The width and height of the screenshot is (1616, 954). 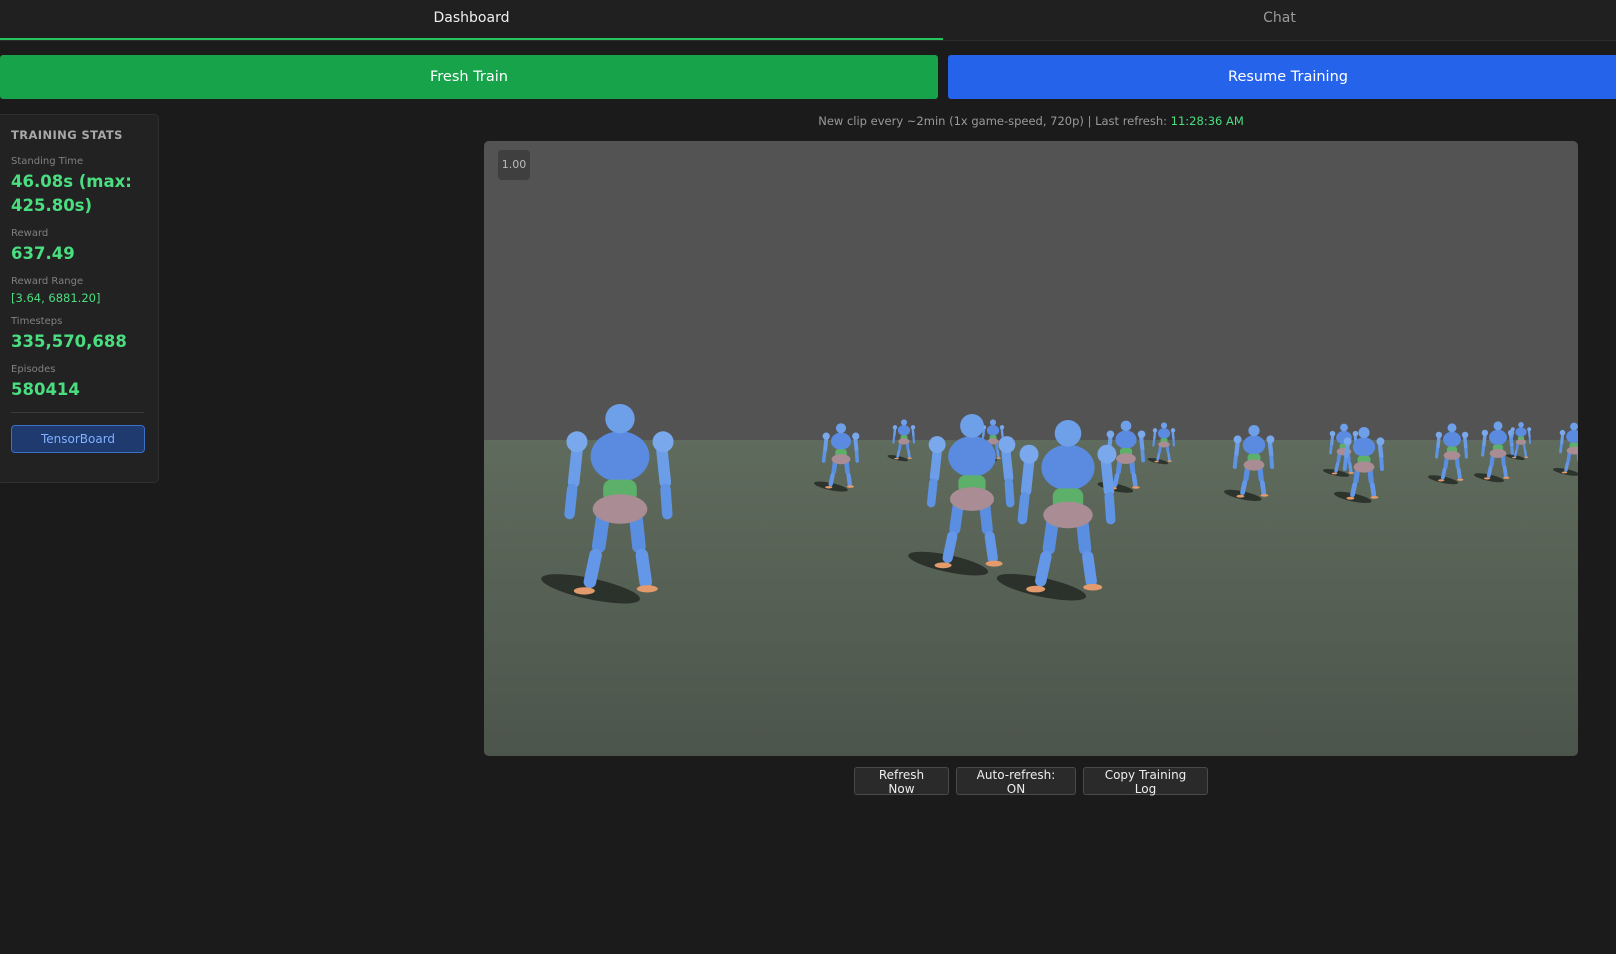 What do you see at coordinates (1207, 121) in the screenshot?
I see `last-refresh-time: 11:28:36 AM` at bounding box center [1207, 121].